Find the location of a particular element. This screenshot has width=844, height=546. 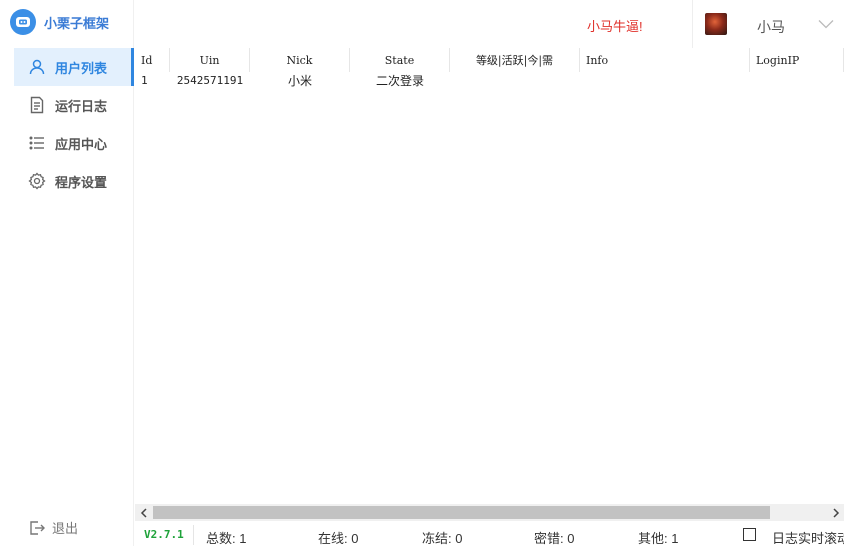

status-password-error: 密错: 0 is located at coordinates (554, 538).